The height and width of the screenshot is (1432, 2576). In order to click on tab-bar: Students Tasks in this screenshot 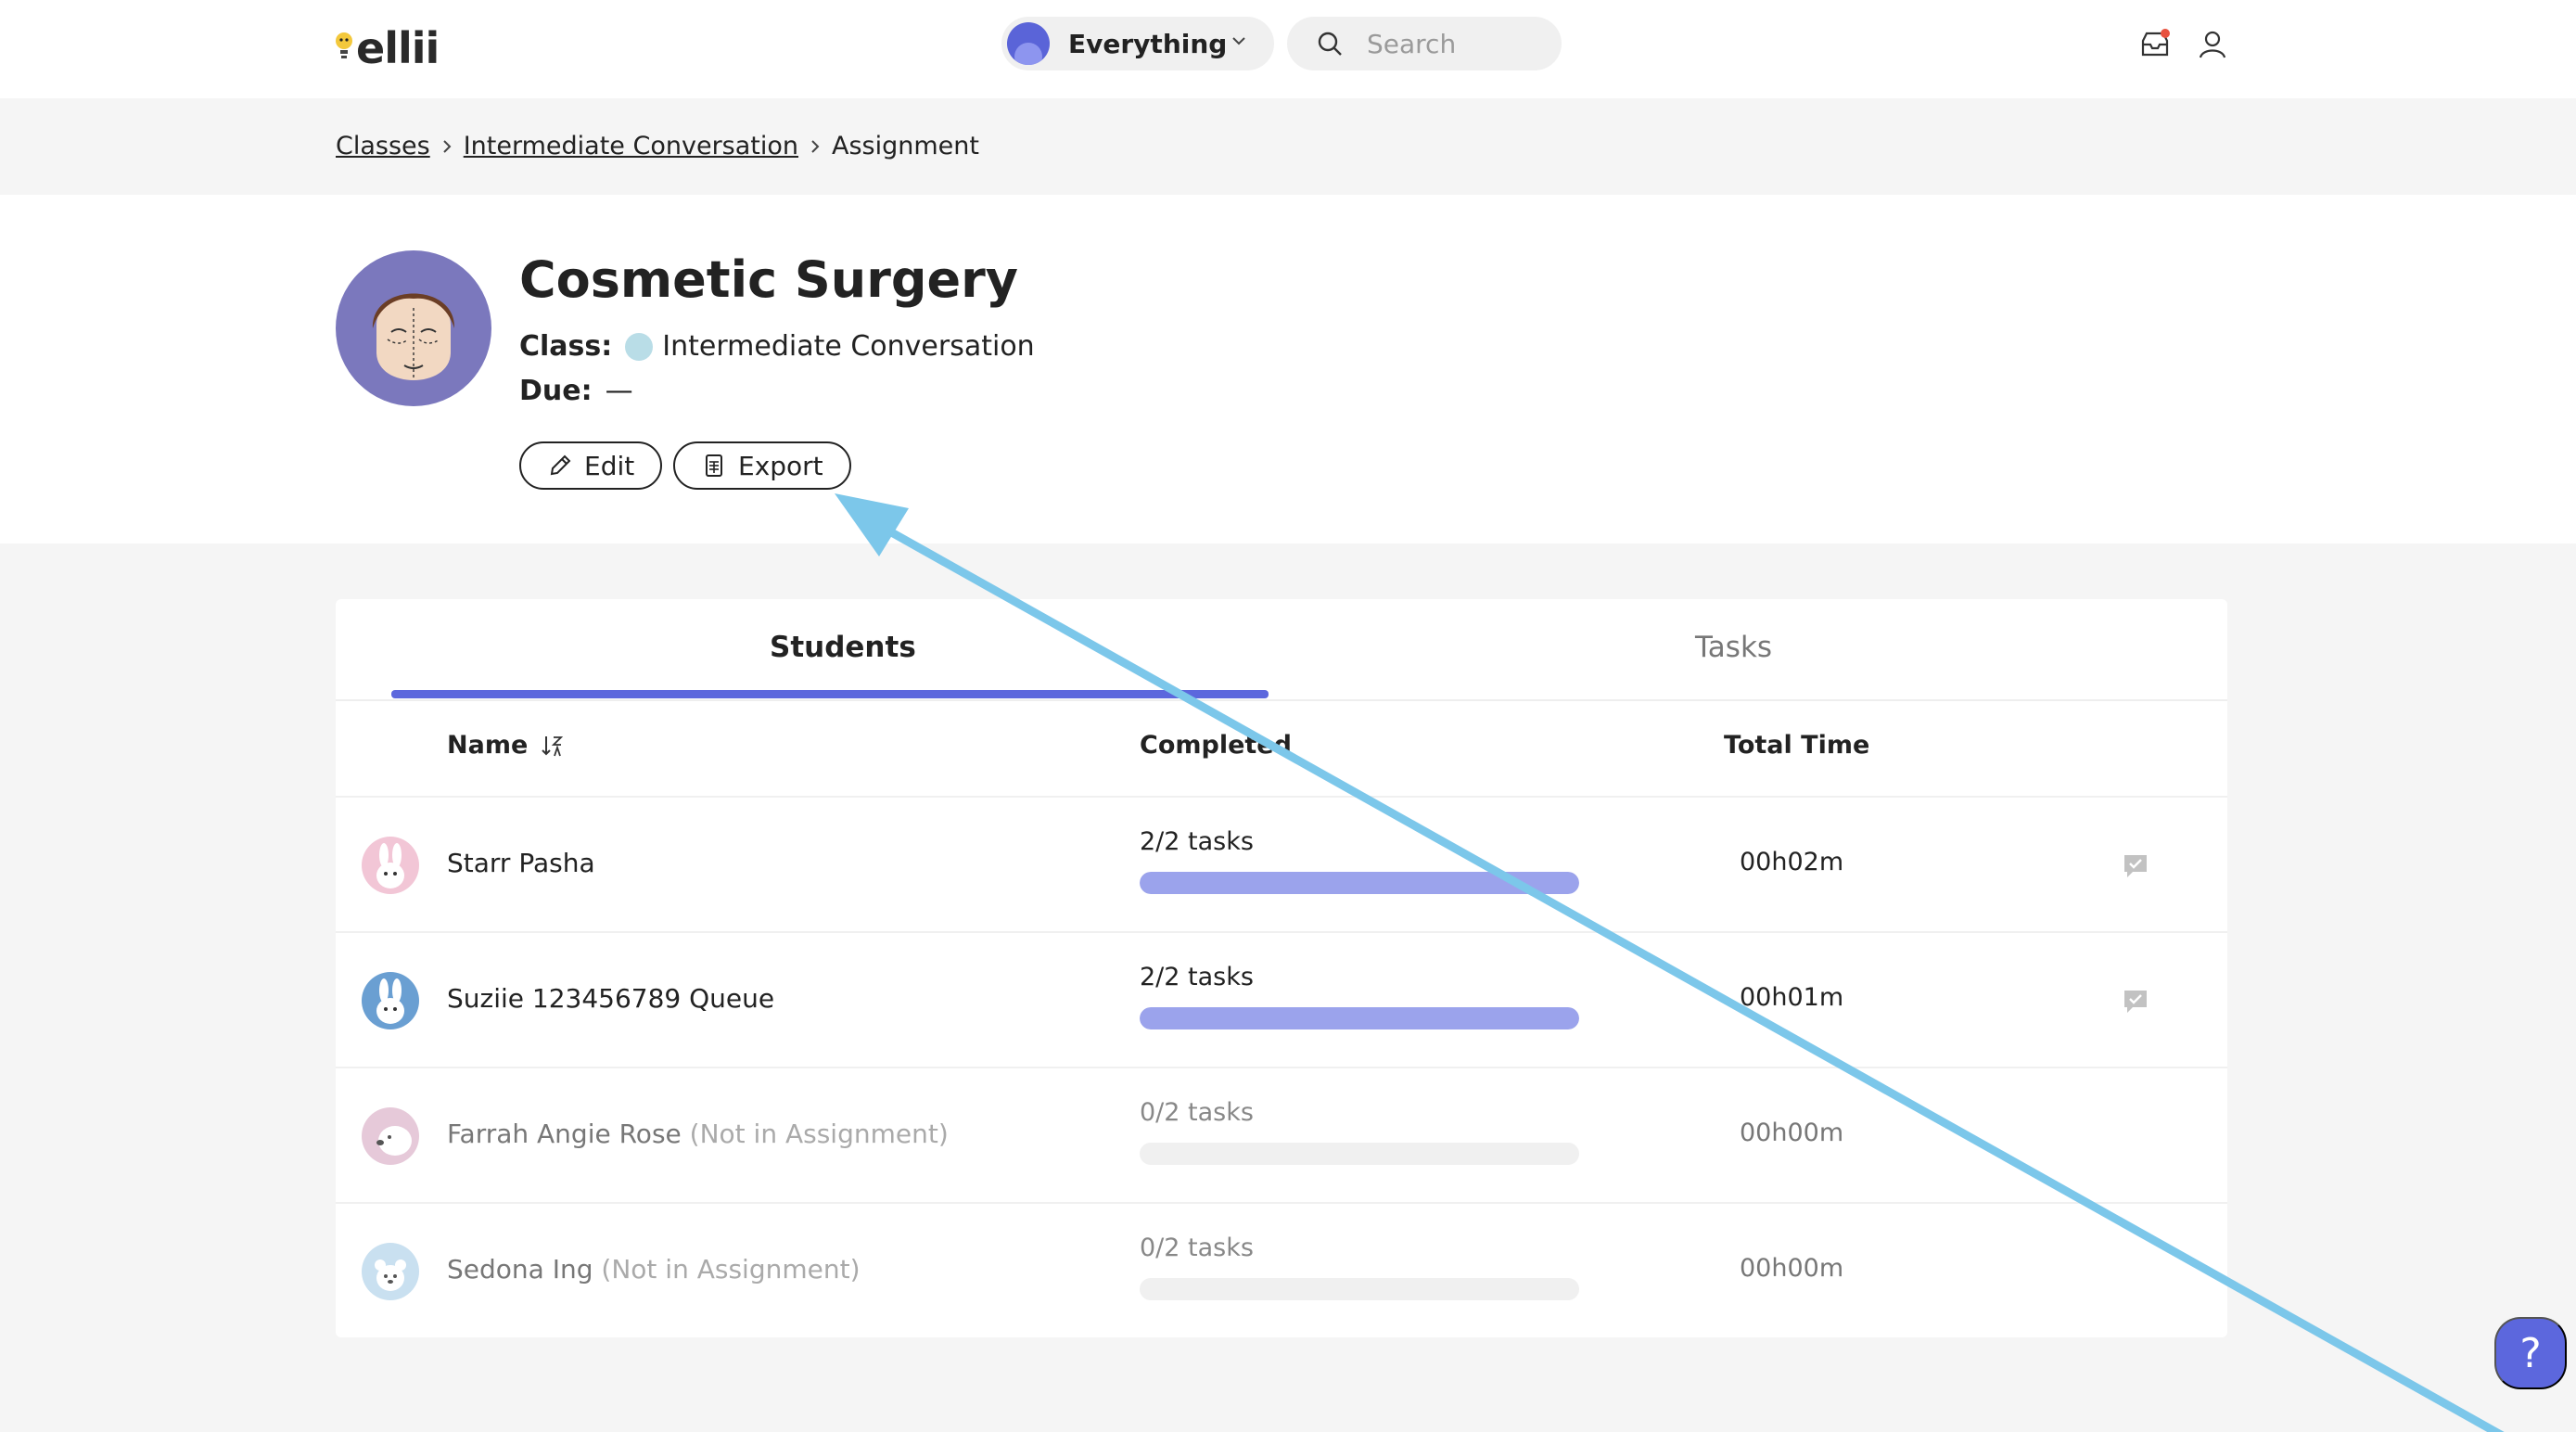, I will do `click(1281, 650)`.